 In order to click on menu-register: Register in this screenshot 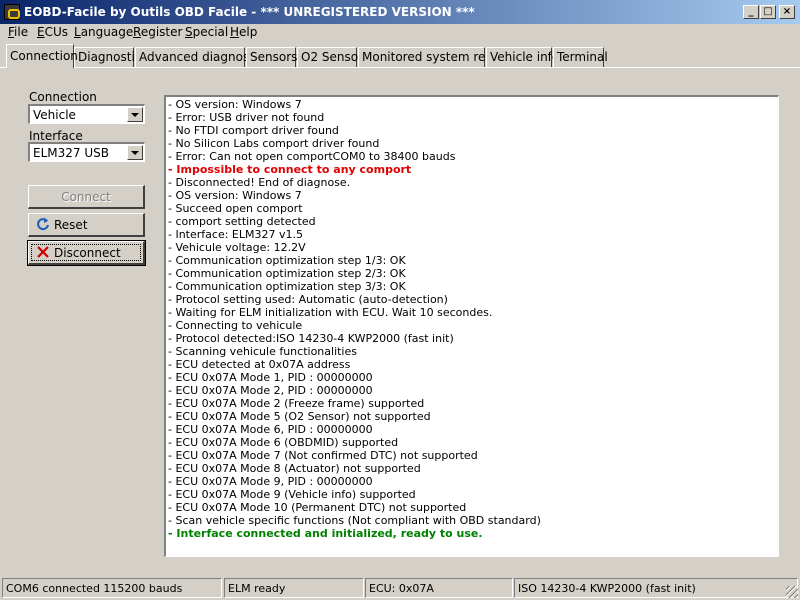, I will do `click(157, 32)`.